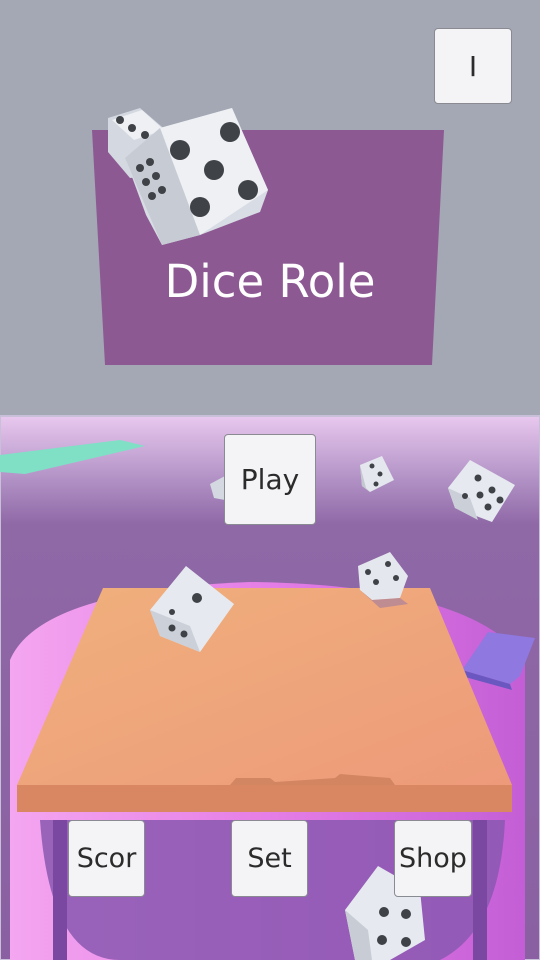 The height and width of the screenshot is (960, 540). Describe the element at coordinates (269, 858) in the screenshot. I see `settings-button: Set` at that location.